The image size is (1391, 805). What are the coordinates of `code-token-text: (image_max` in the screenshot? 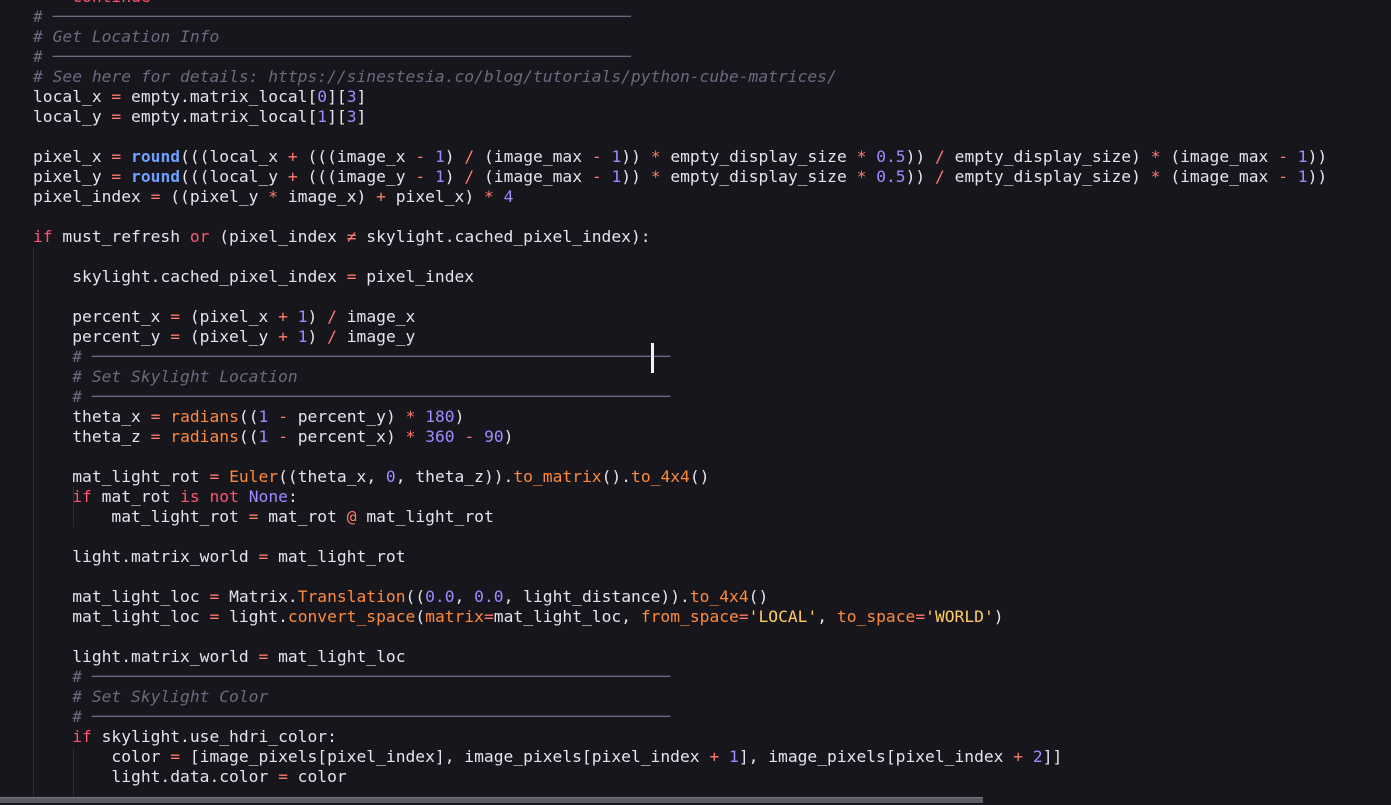 It's located at (1219, 176).